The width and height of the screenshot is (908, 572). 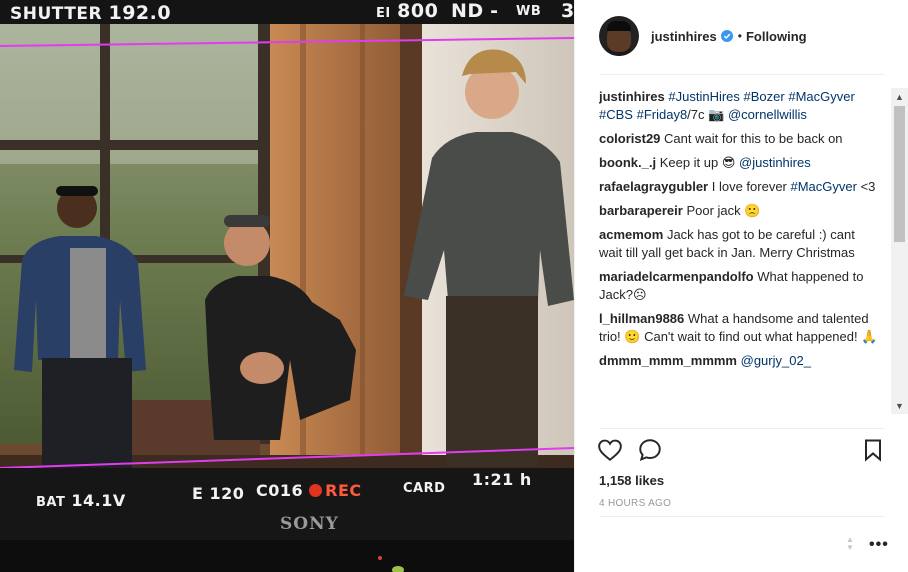 I want to click on comment-icon, so click(x=650, y=451).